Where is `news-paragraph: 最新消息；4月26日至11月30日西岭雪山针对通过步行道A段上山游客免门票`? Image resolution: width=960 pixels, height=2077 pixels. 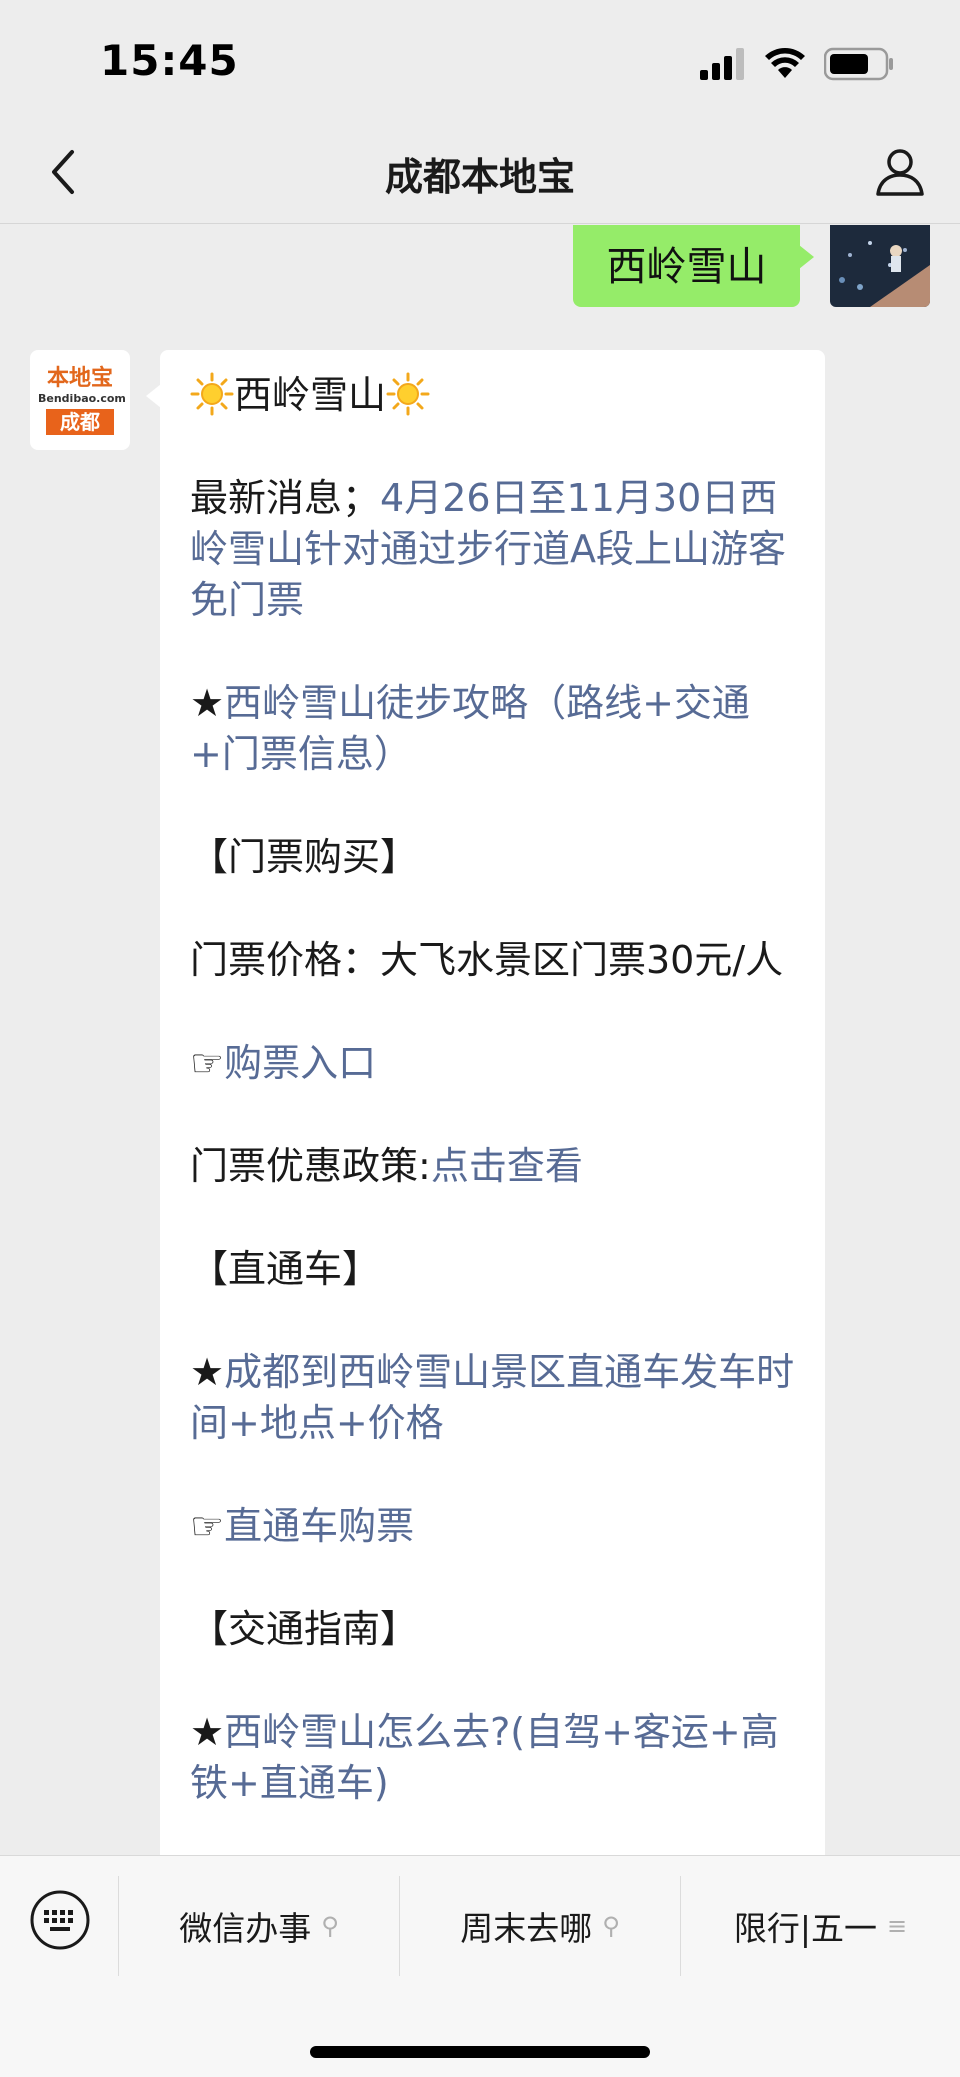
news-paragraph: 最新消息；4月26日至11月30日西岭雪山针对通过步行道A段上山游客免门票 is located at coordinates (492, 549).